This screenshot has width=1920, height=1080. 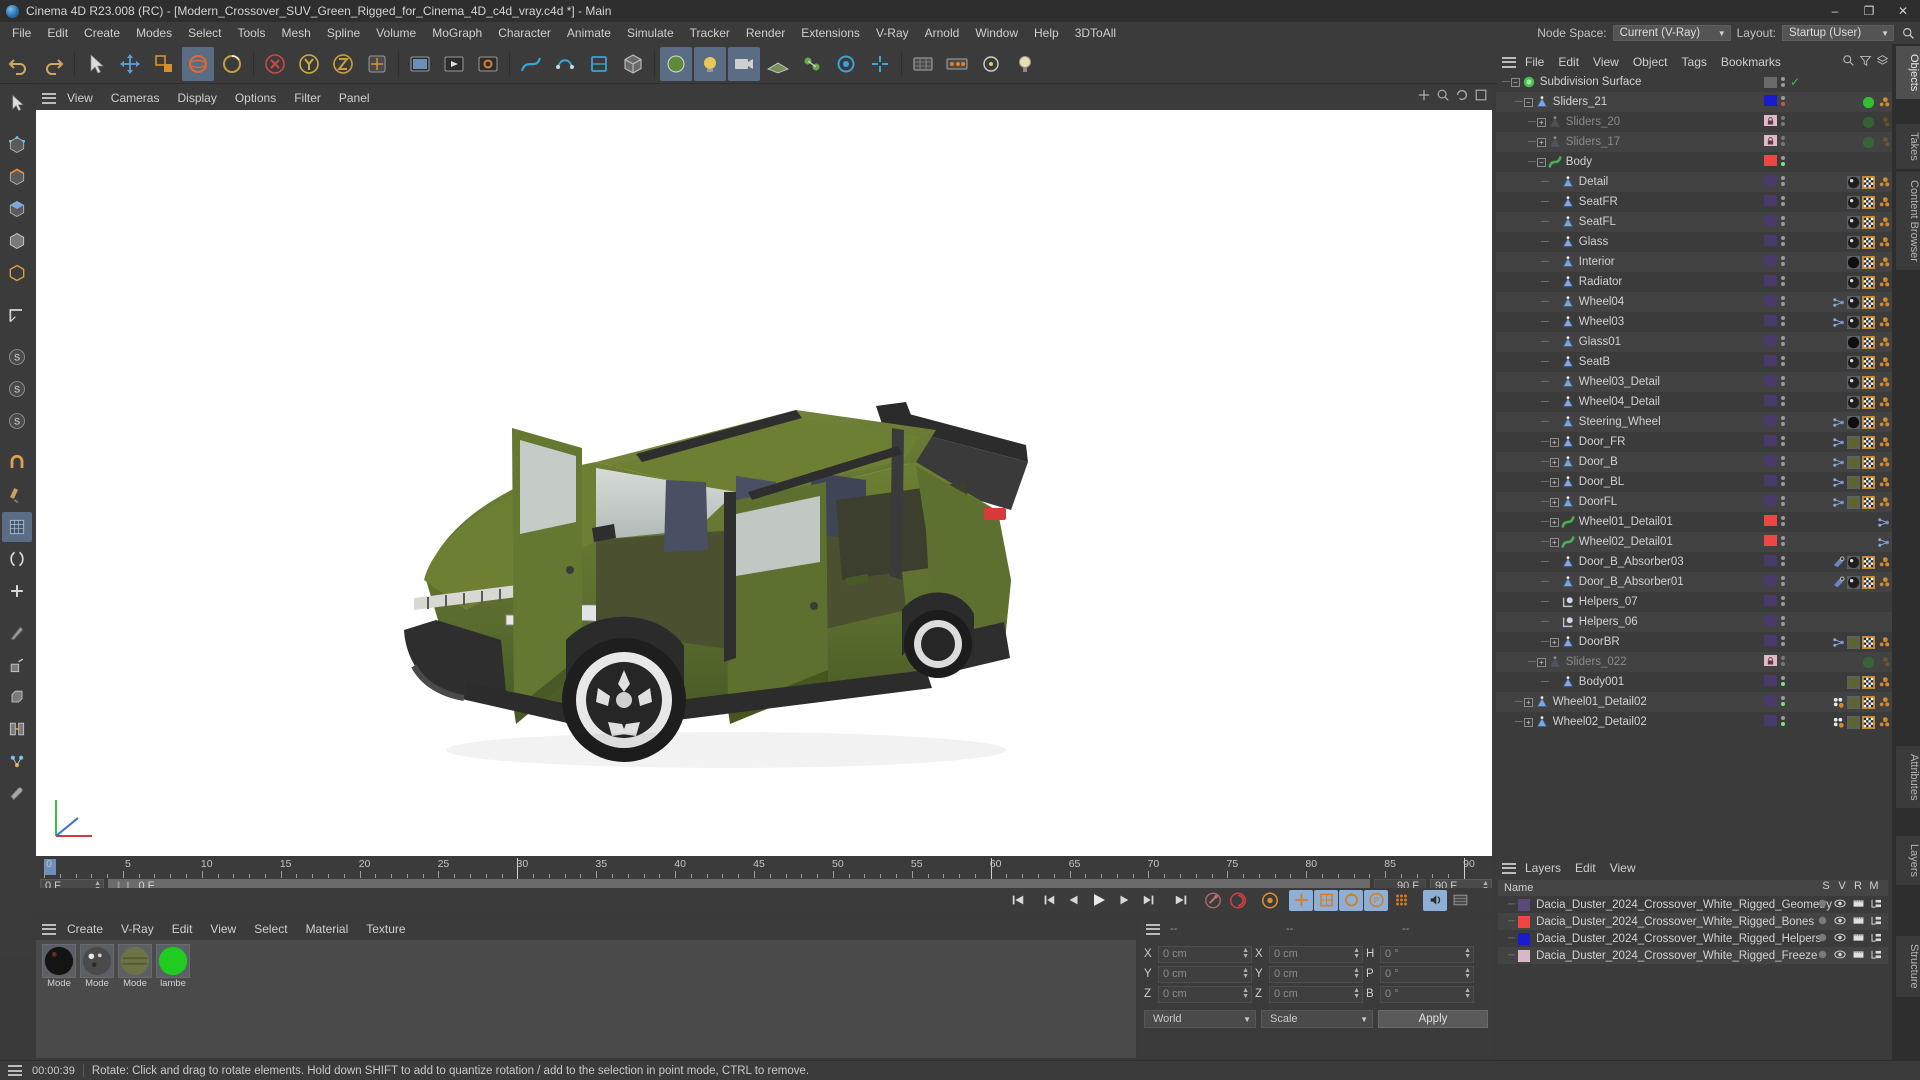 What do you see at coordinates (1427, 974) in the screenshot?
I see `rotation-field: 0 ° ▲ ▼` at bounding box center [1427, 974].